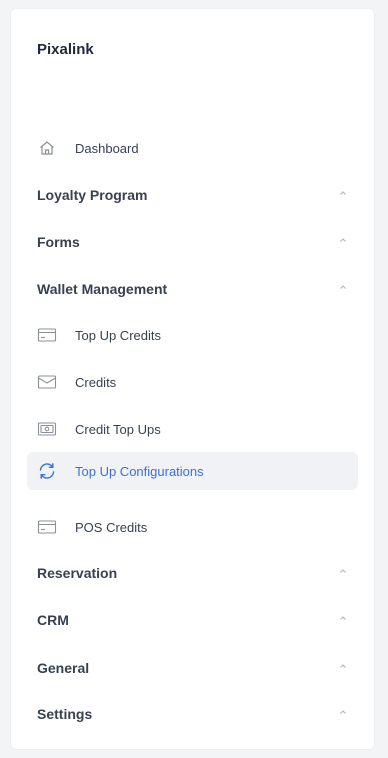  Describe the element at coordinates (102, 289) in the screenshot. I see `section-label: Wallet Management` at that location.